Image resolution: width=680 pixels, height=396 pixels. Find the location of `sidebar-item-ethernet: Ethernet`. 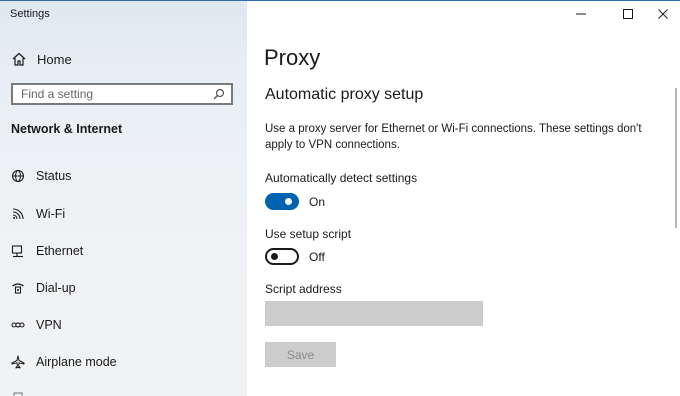

sidebar-item-ethernet: Ethernet is located at coordinates (47, 251).